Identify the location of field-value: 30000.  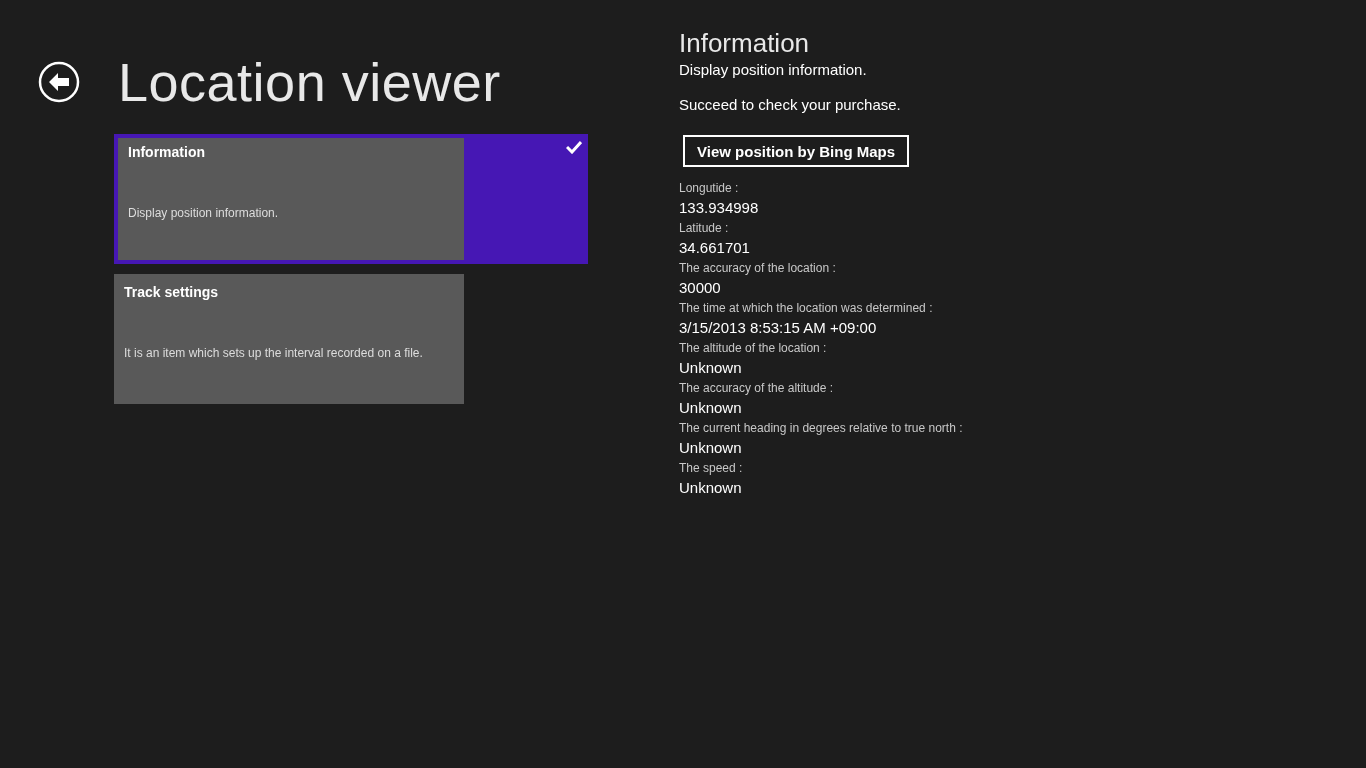
(700, 288).